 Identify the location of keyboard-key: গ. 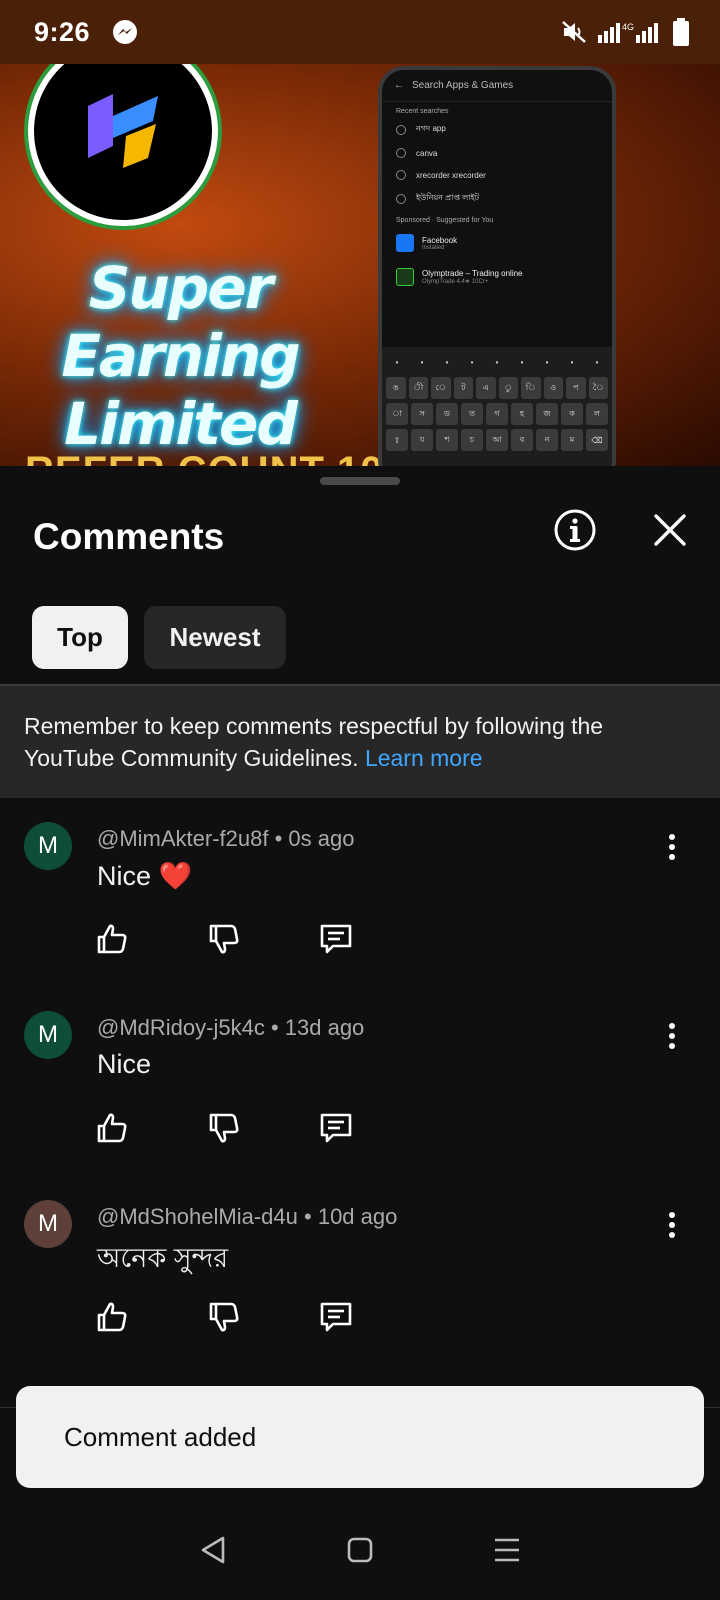
(497, 414).